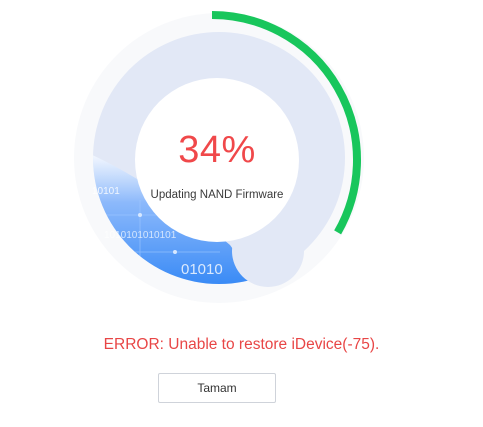 The image size is (483, 427). I want to click on ok-button: Tamam, so click(217, 388).